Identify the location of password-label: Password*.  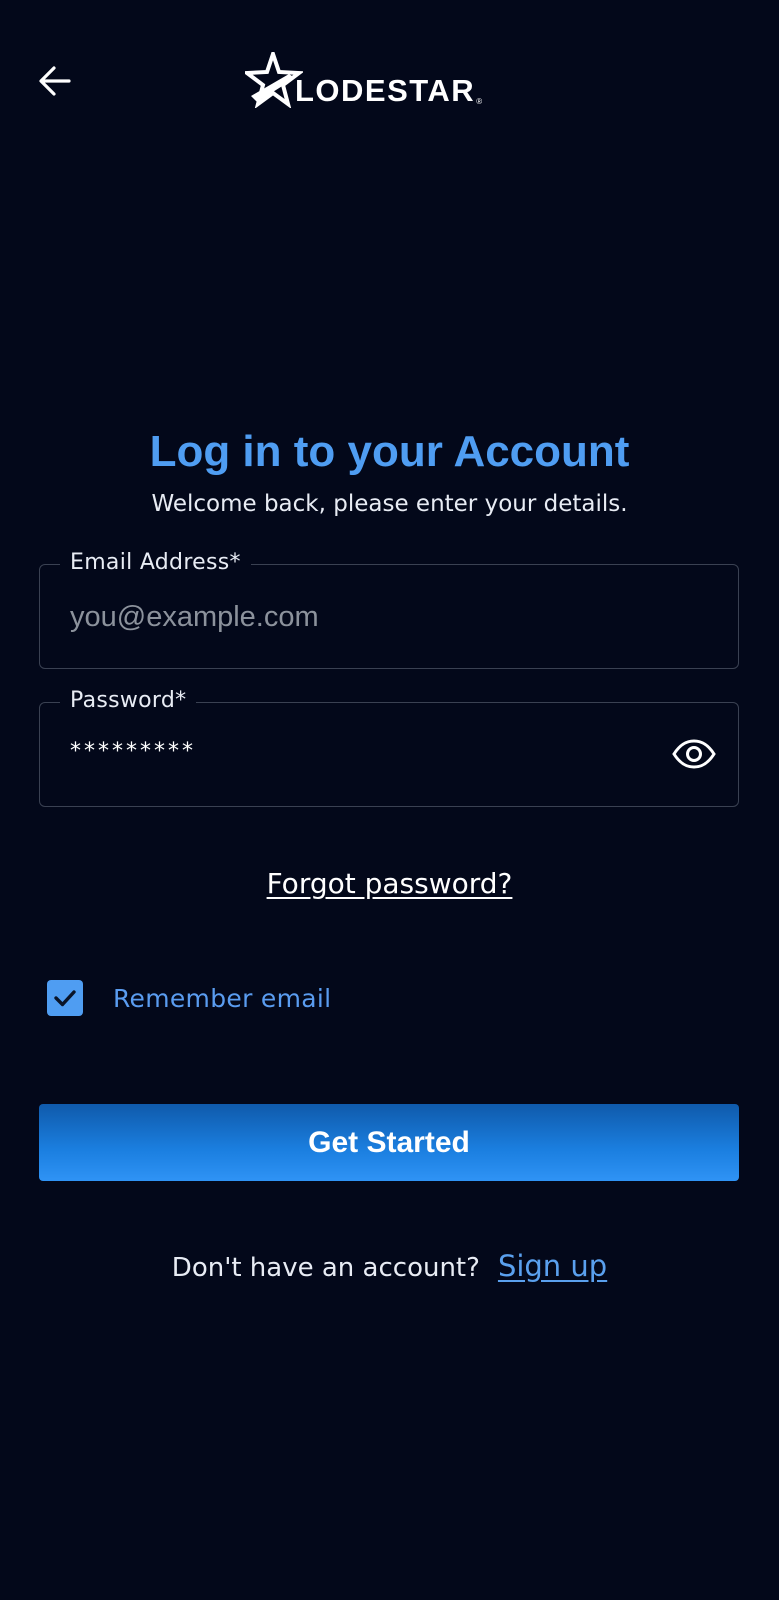
(128, 701).